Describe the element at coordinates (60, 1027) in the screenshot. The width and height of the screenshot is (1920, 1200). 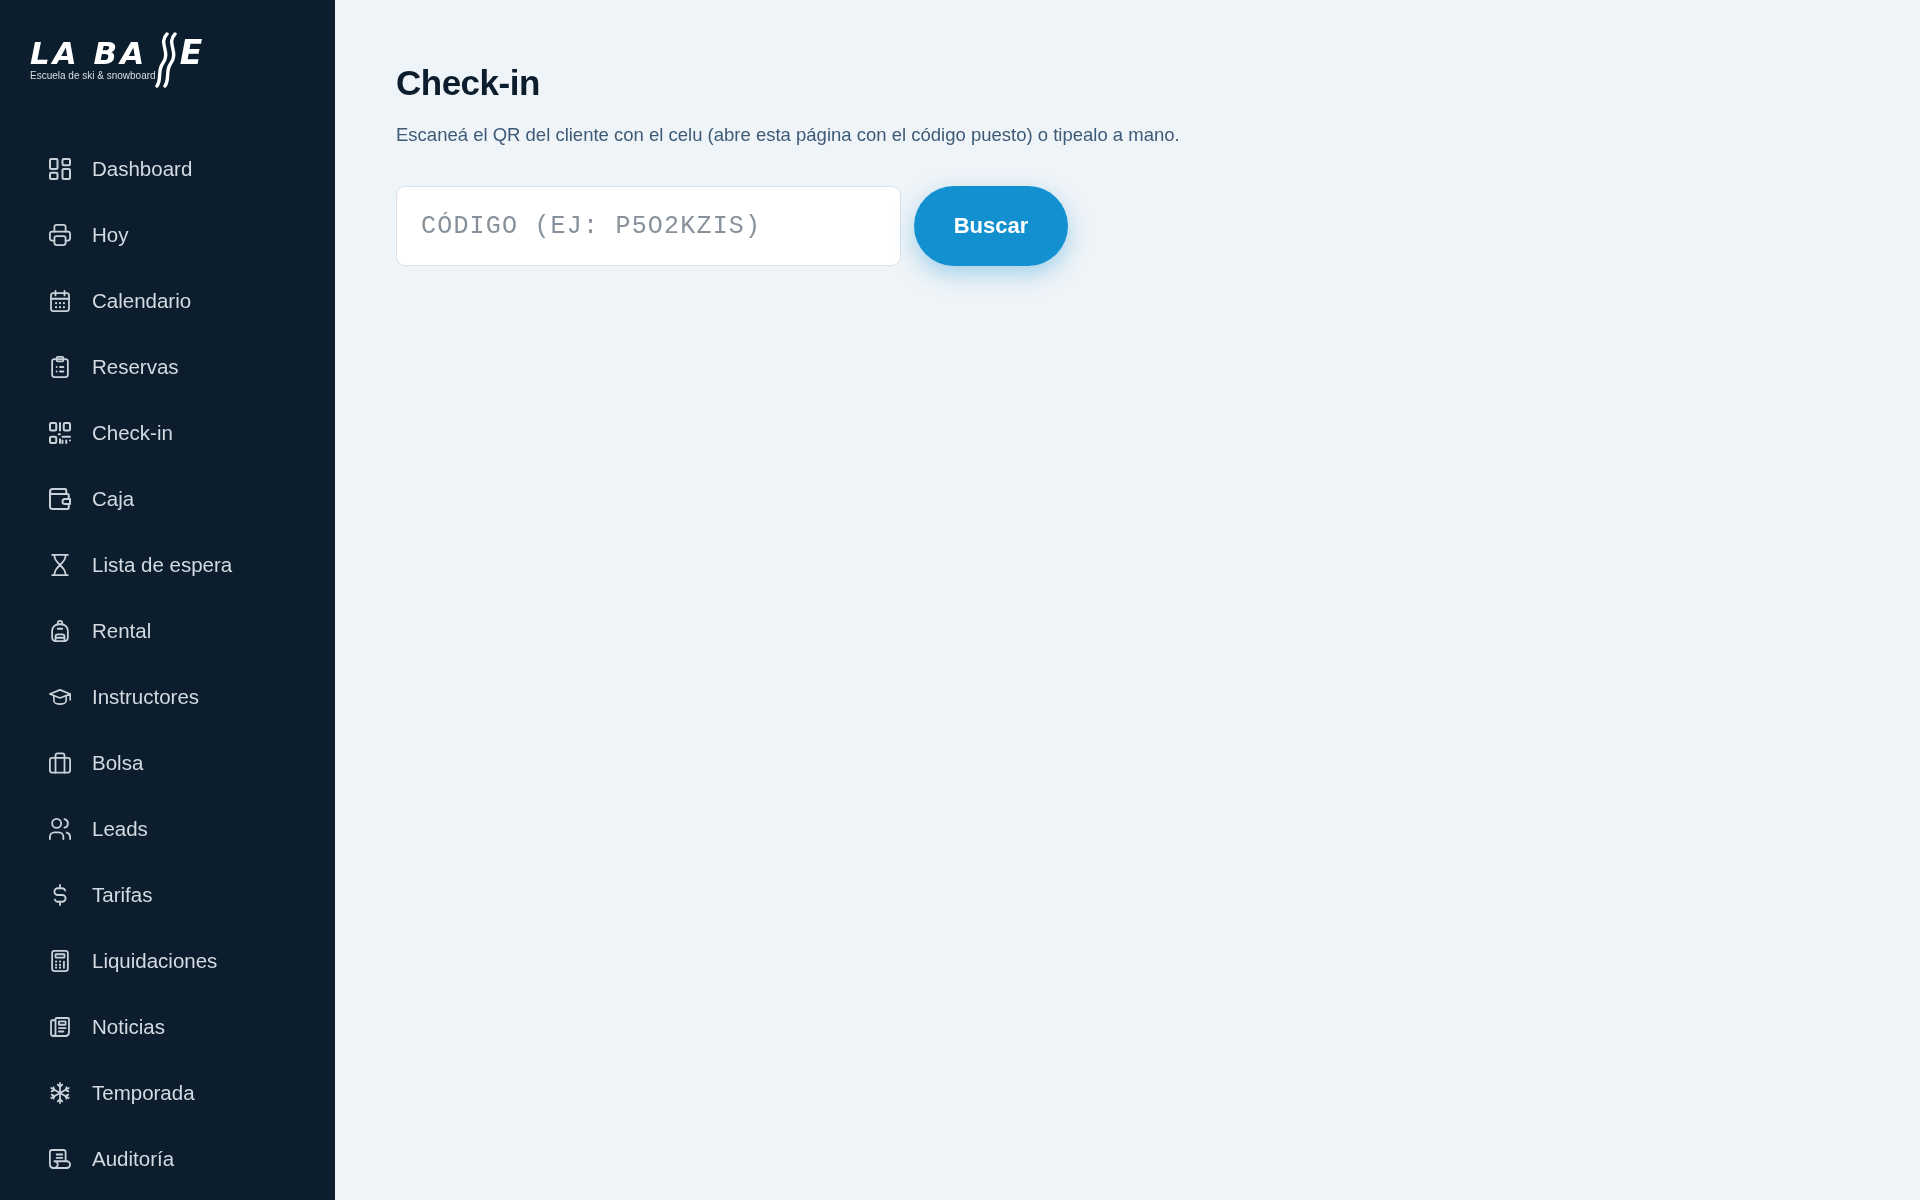
I see `newspaper-icon` at that location.